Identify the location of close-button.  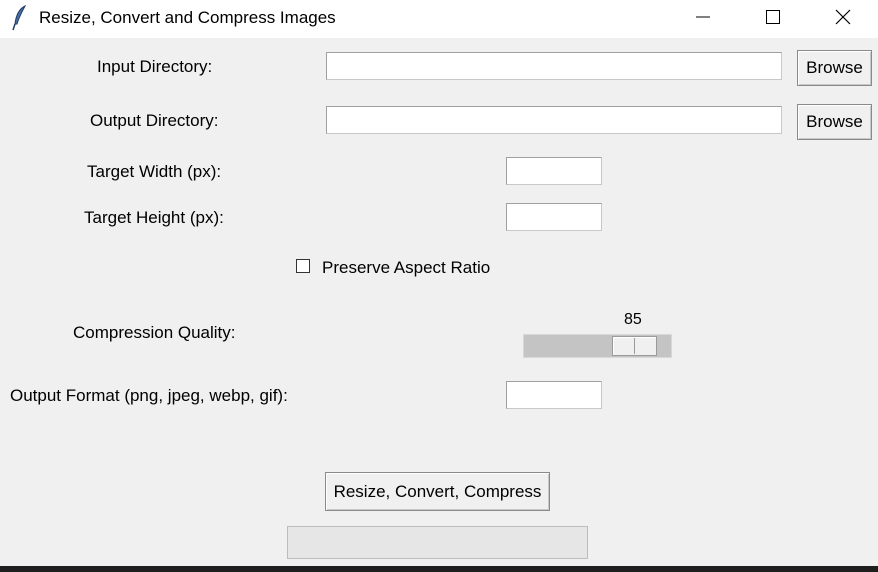
(843, 17).